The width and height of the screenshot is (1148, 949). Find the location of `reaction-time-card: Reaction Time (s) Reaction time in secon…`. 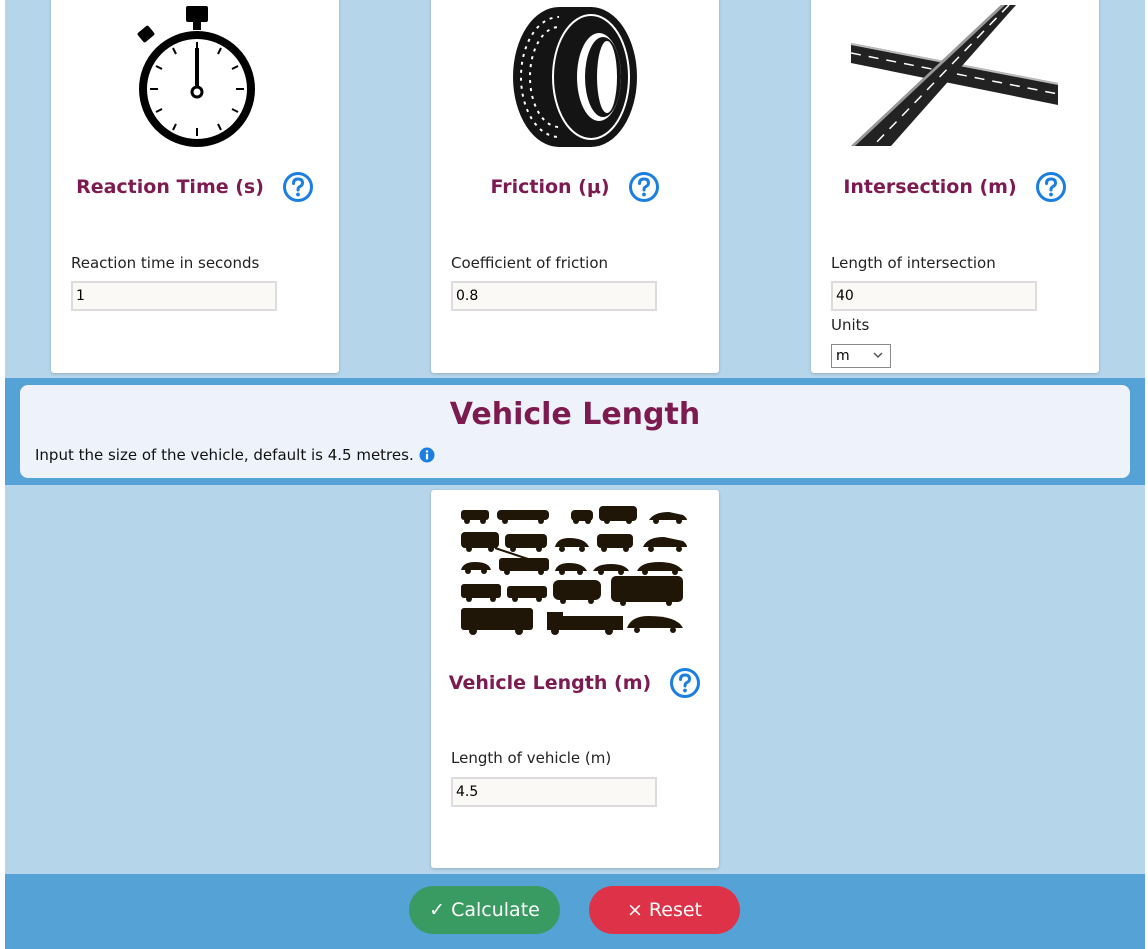

reaction-time-card: Reaction Time (s) Reaction time in secon… is located at coordinates (195, 186).